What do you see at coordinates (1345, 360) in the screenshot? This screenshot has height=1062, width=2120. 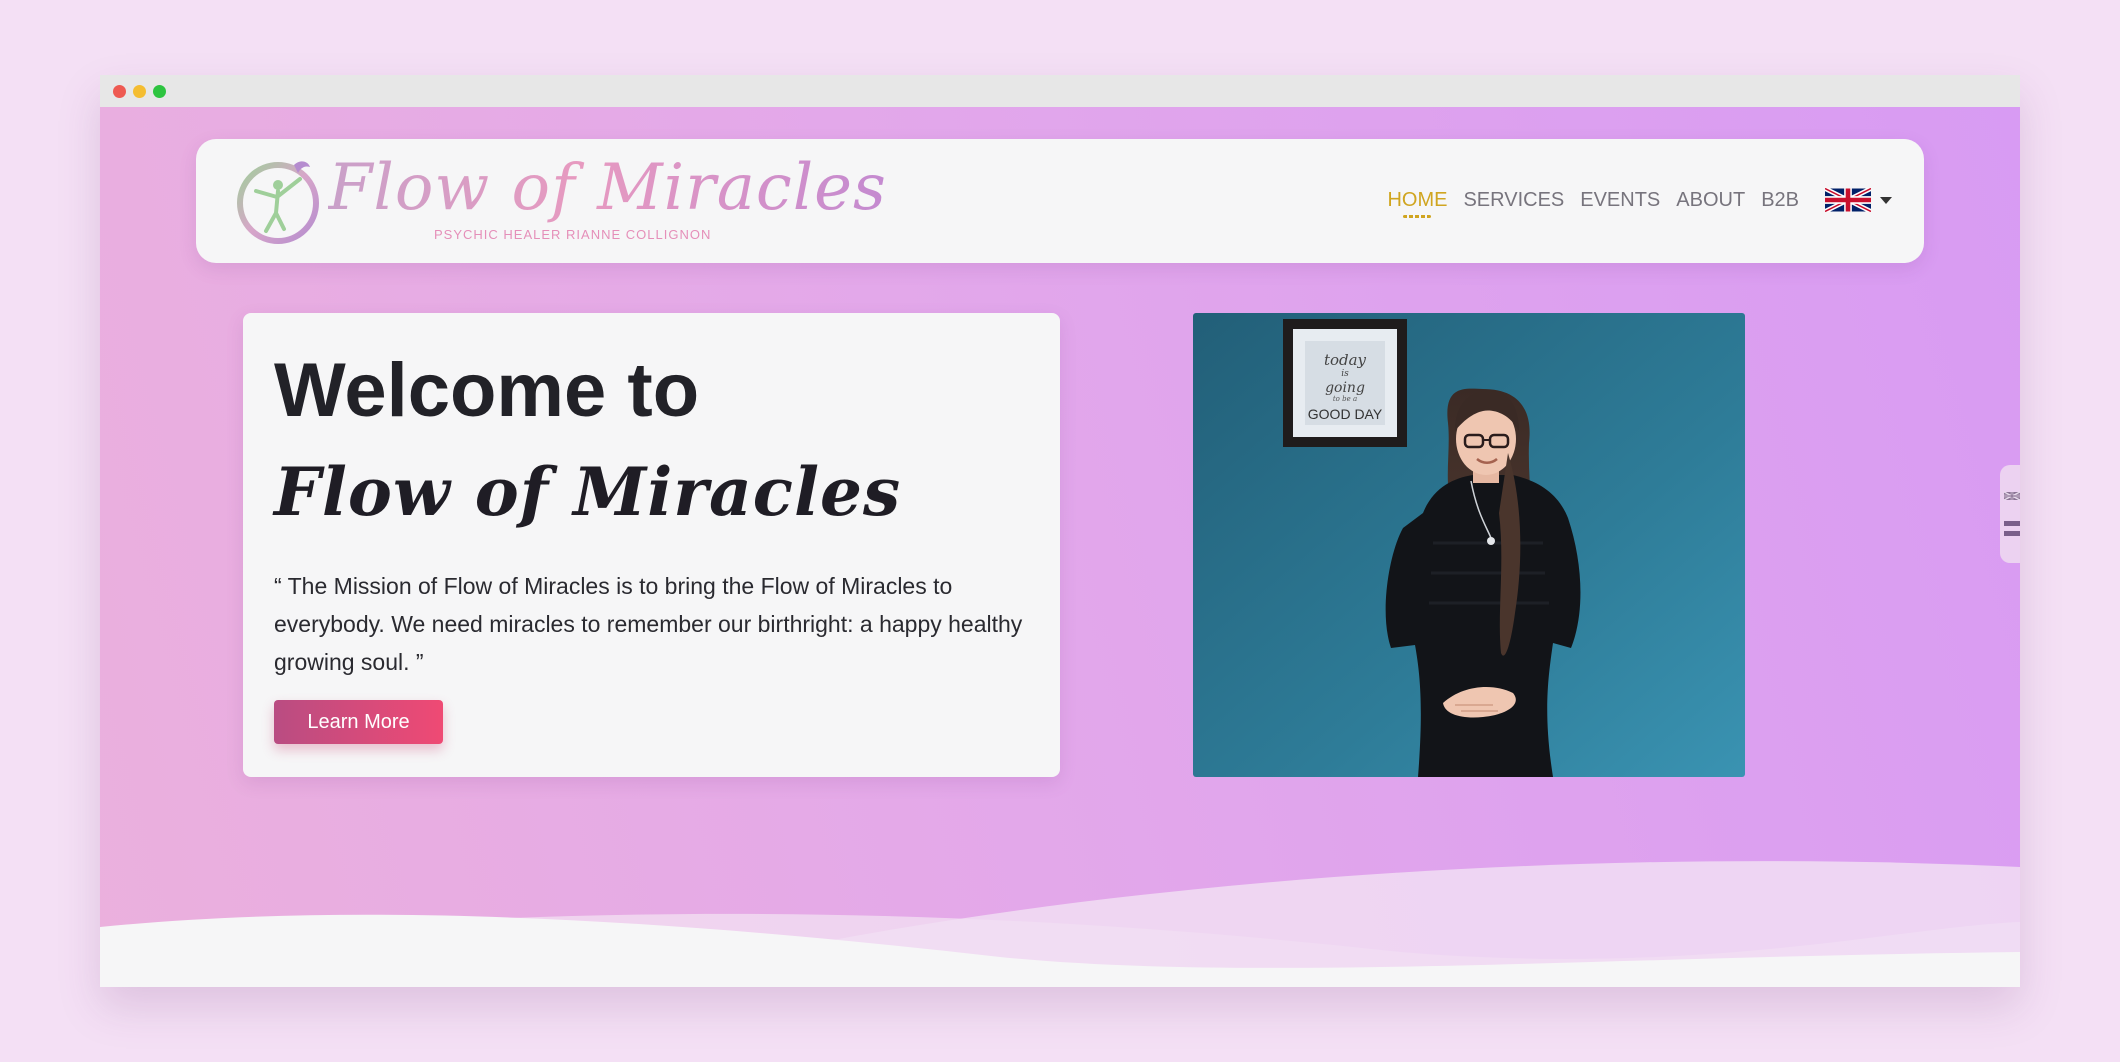 I see `svg-text: today` at bounding box center [1345, 360].